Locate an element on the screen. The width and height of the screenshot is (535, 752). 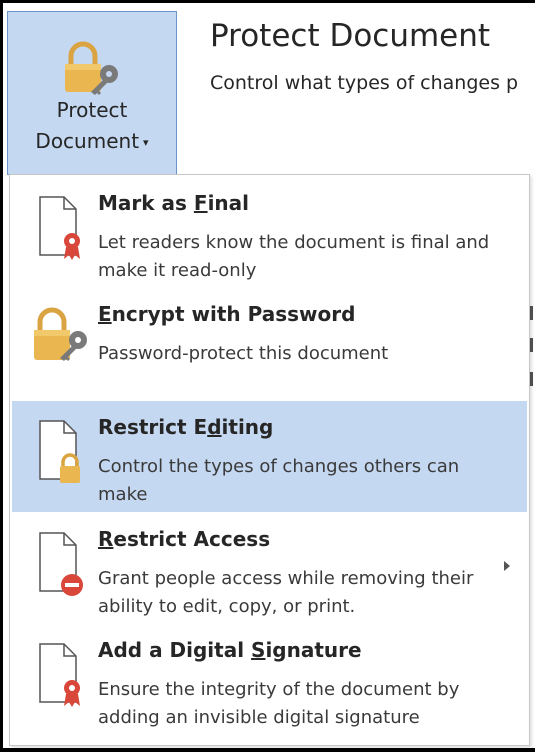
screen-frame-left is located at coordinates (1, 376).